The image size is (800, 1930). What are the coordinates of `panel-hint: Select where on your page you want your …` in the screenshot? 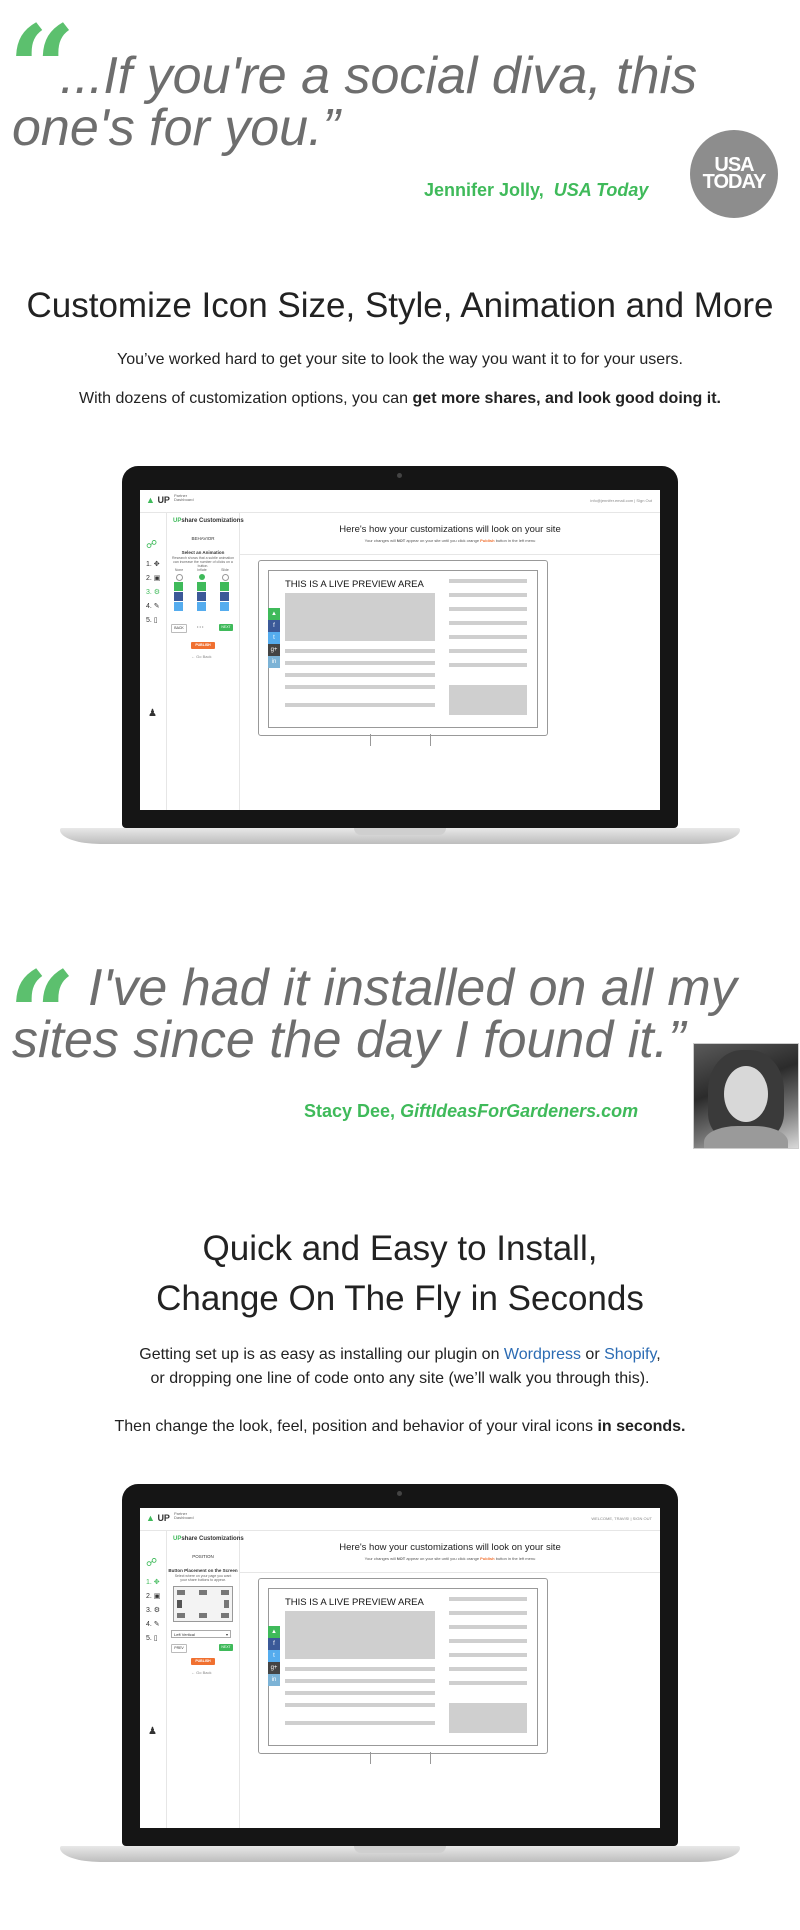 It's located at (203, 1578).